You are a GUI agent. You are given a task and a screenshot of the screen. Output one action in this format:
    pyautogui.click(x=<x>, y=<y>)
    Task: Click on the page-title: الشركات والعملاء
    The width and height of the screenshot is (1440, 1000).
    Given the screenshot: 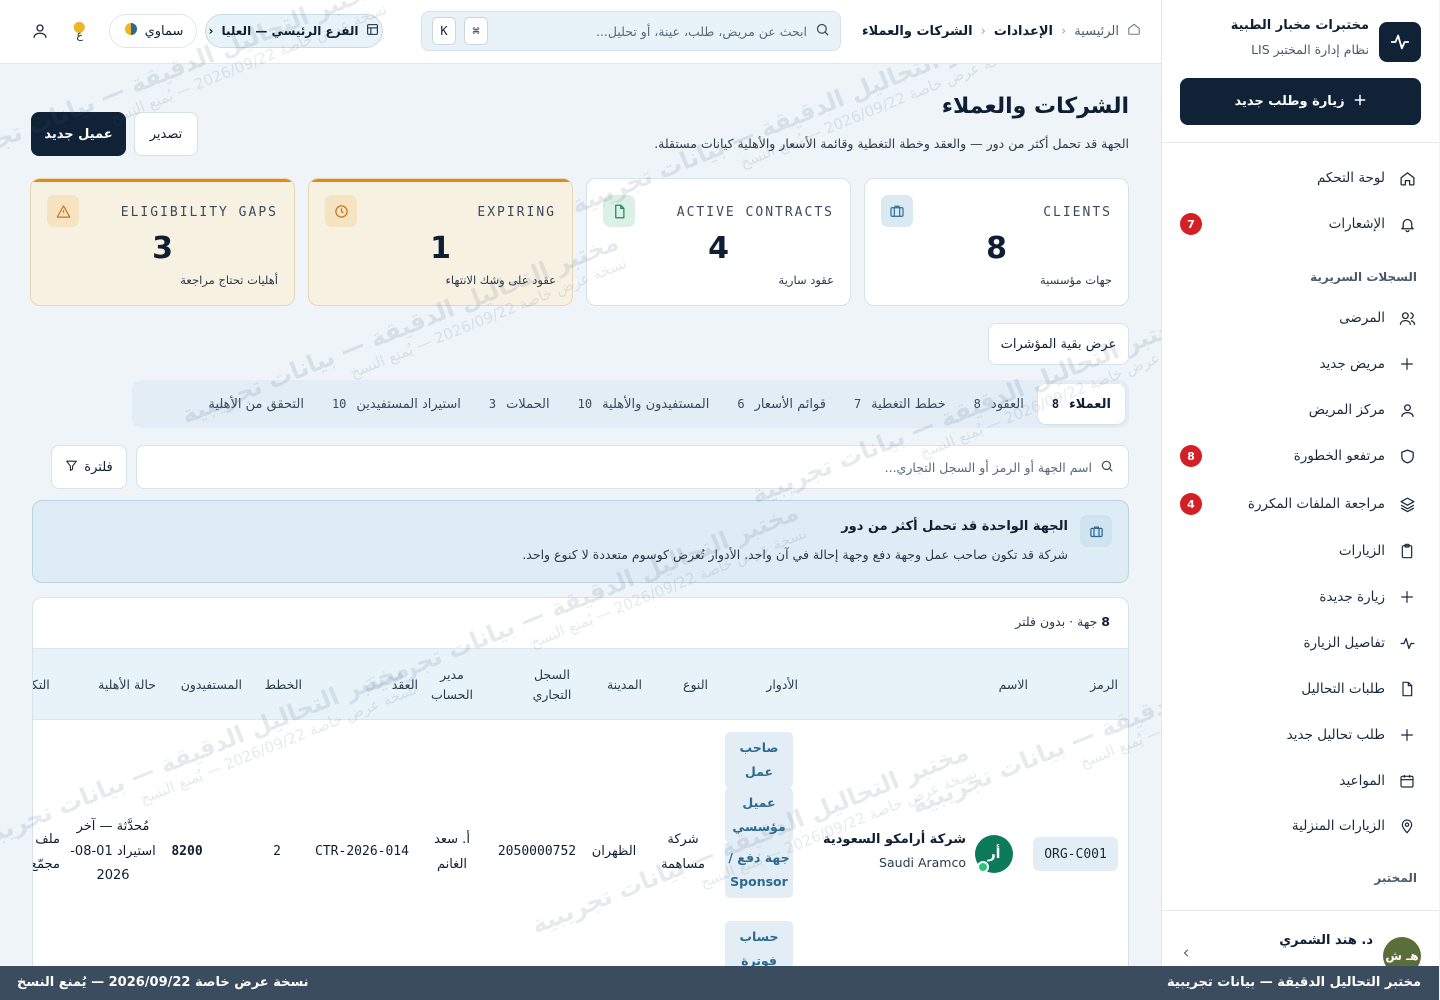 What is the action you would take?
    pyautogui.click(x=1036, y=106)
    